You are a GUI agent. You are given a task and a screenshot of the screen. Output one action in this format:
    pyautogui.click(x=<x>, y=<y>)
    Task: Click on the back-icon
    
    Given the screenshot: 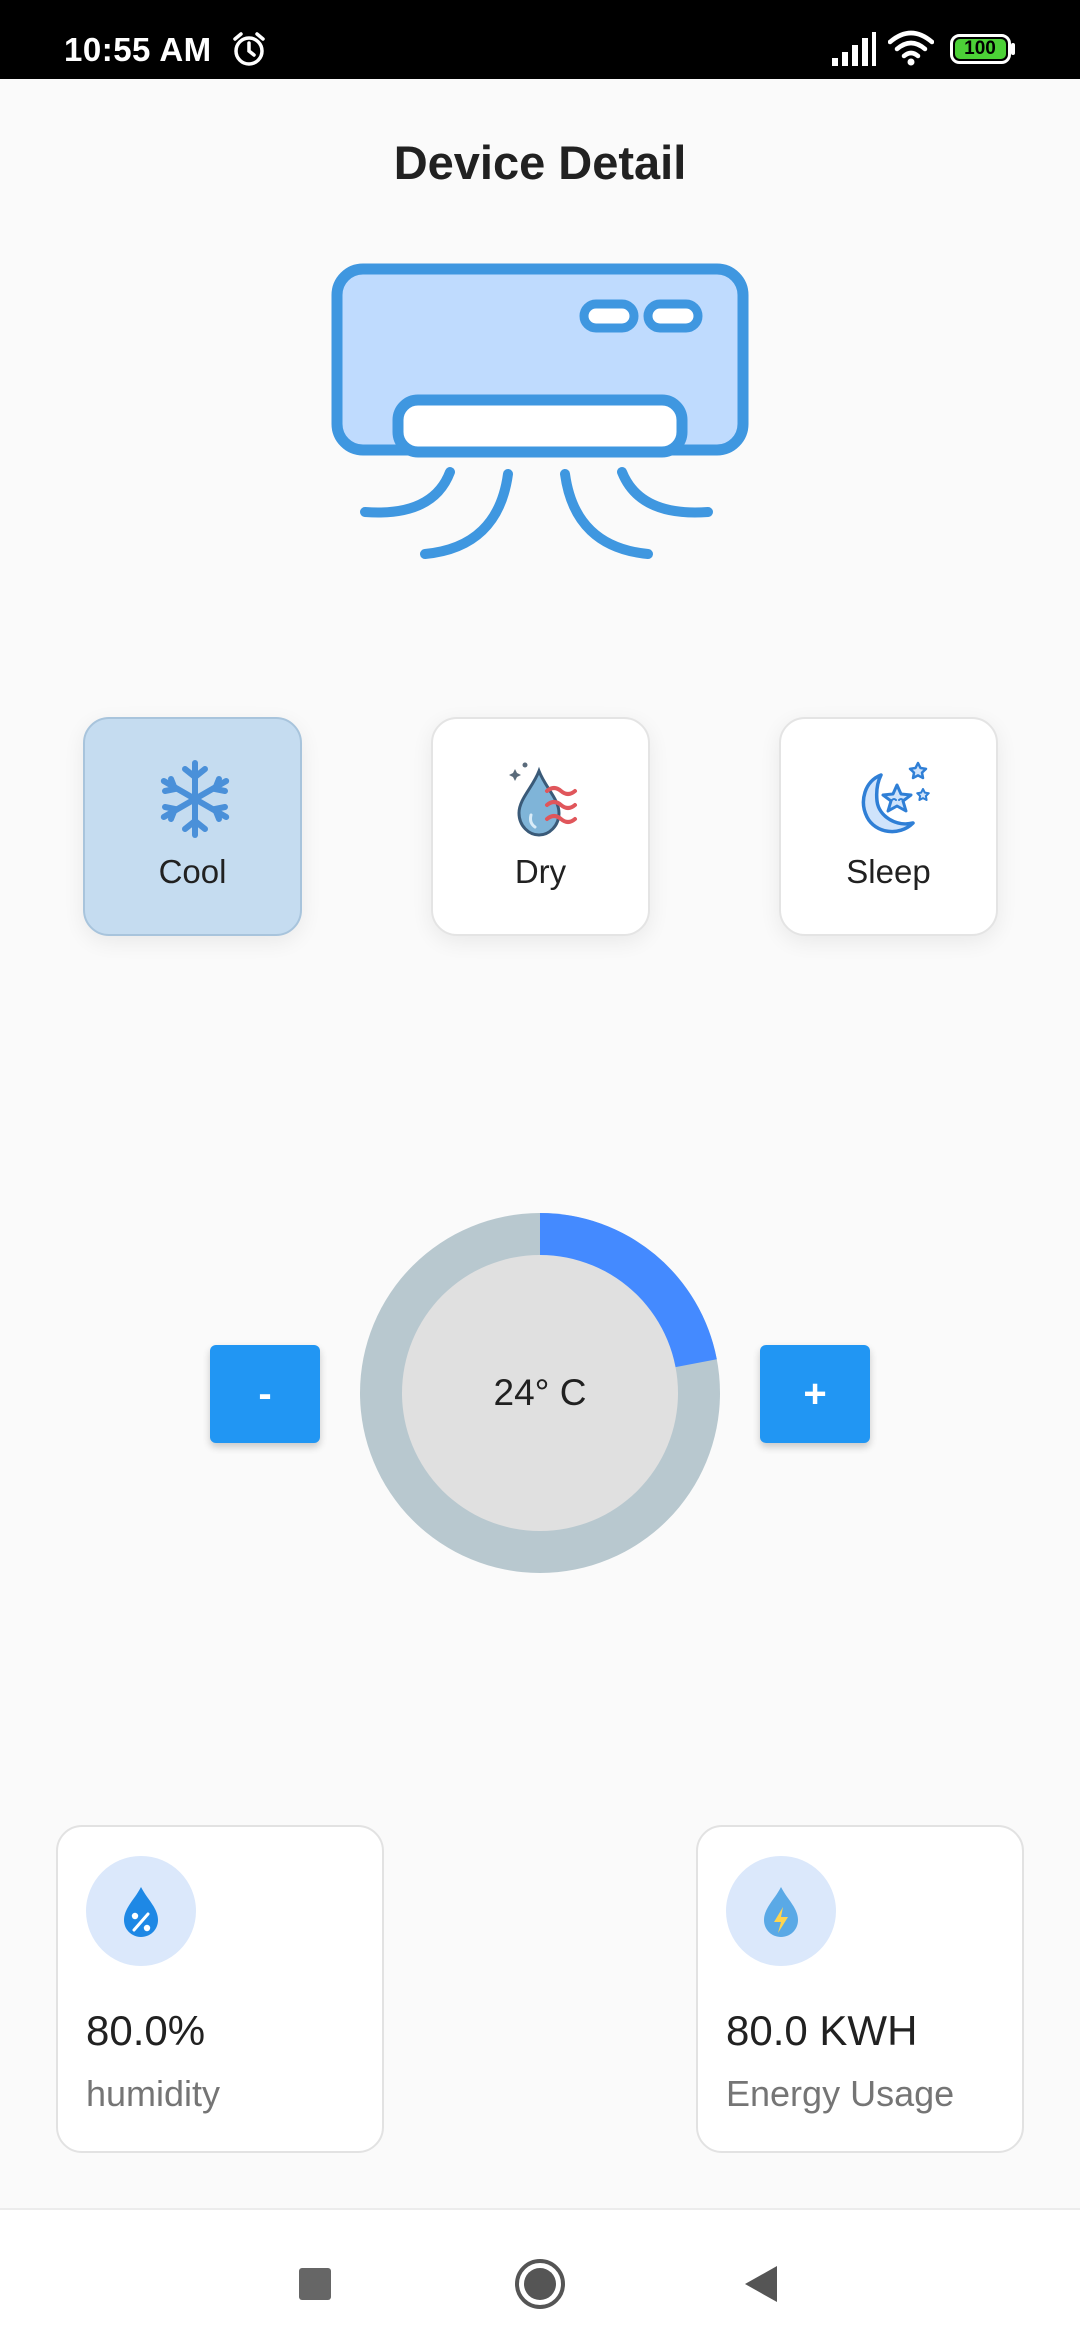 What is the action you would take?
    pyautogui.click(x=761, y=2284)
    